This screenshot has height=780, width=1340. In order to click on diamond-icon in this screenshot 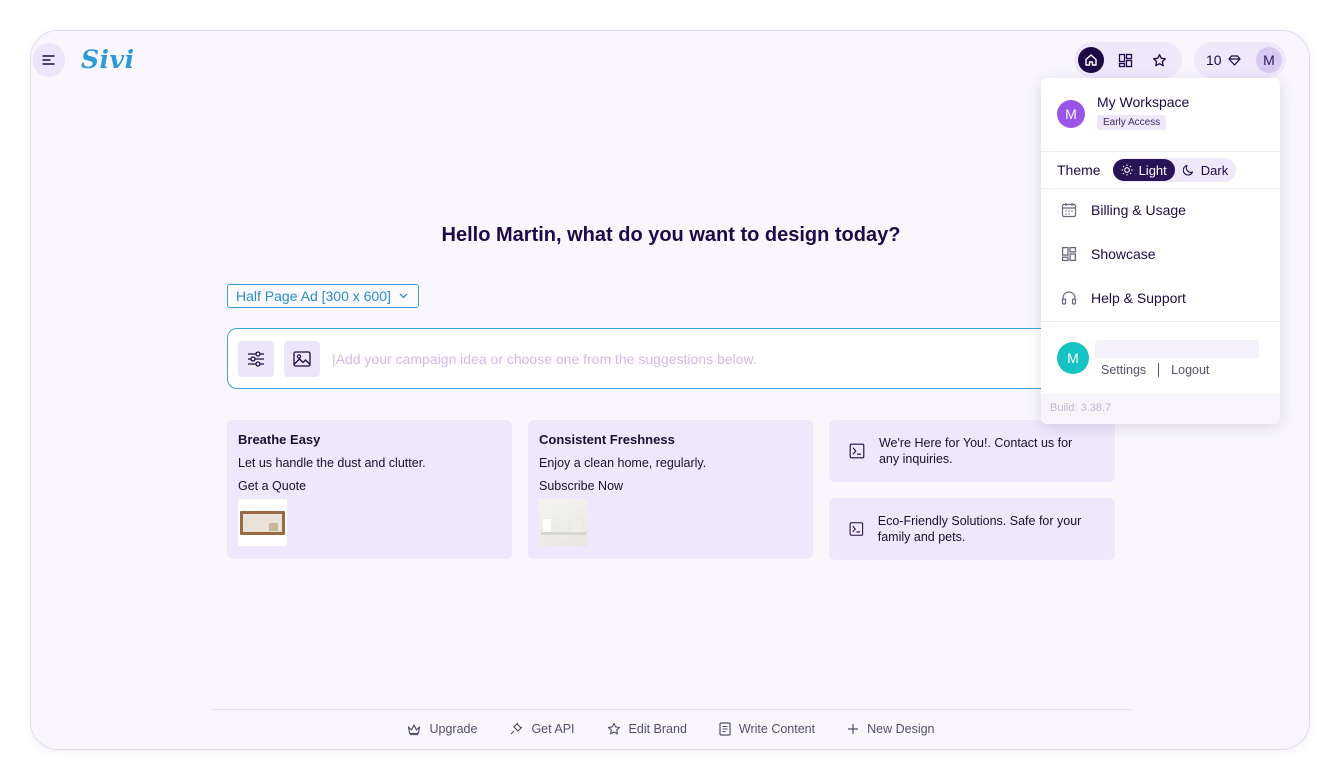, I will do `click(1234, 60)`.